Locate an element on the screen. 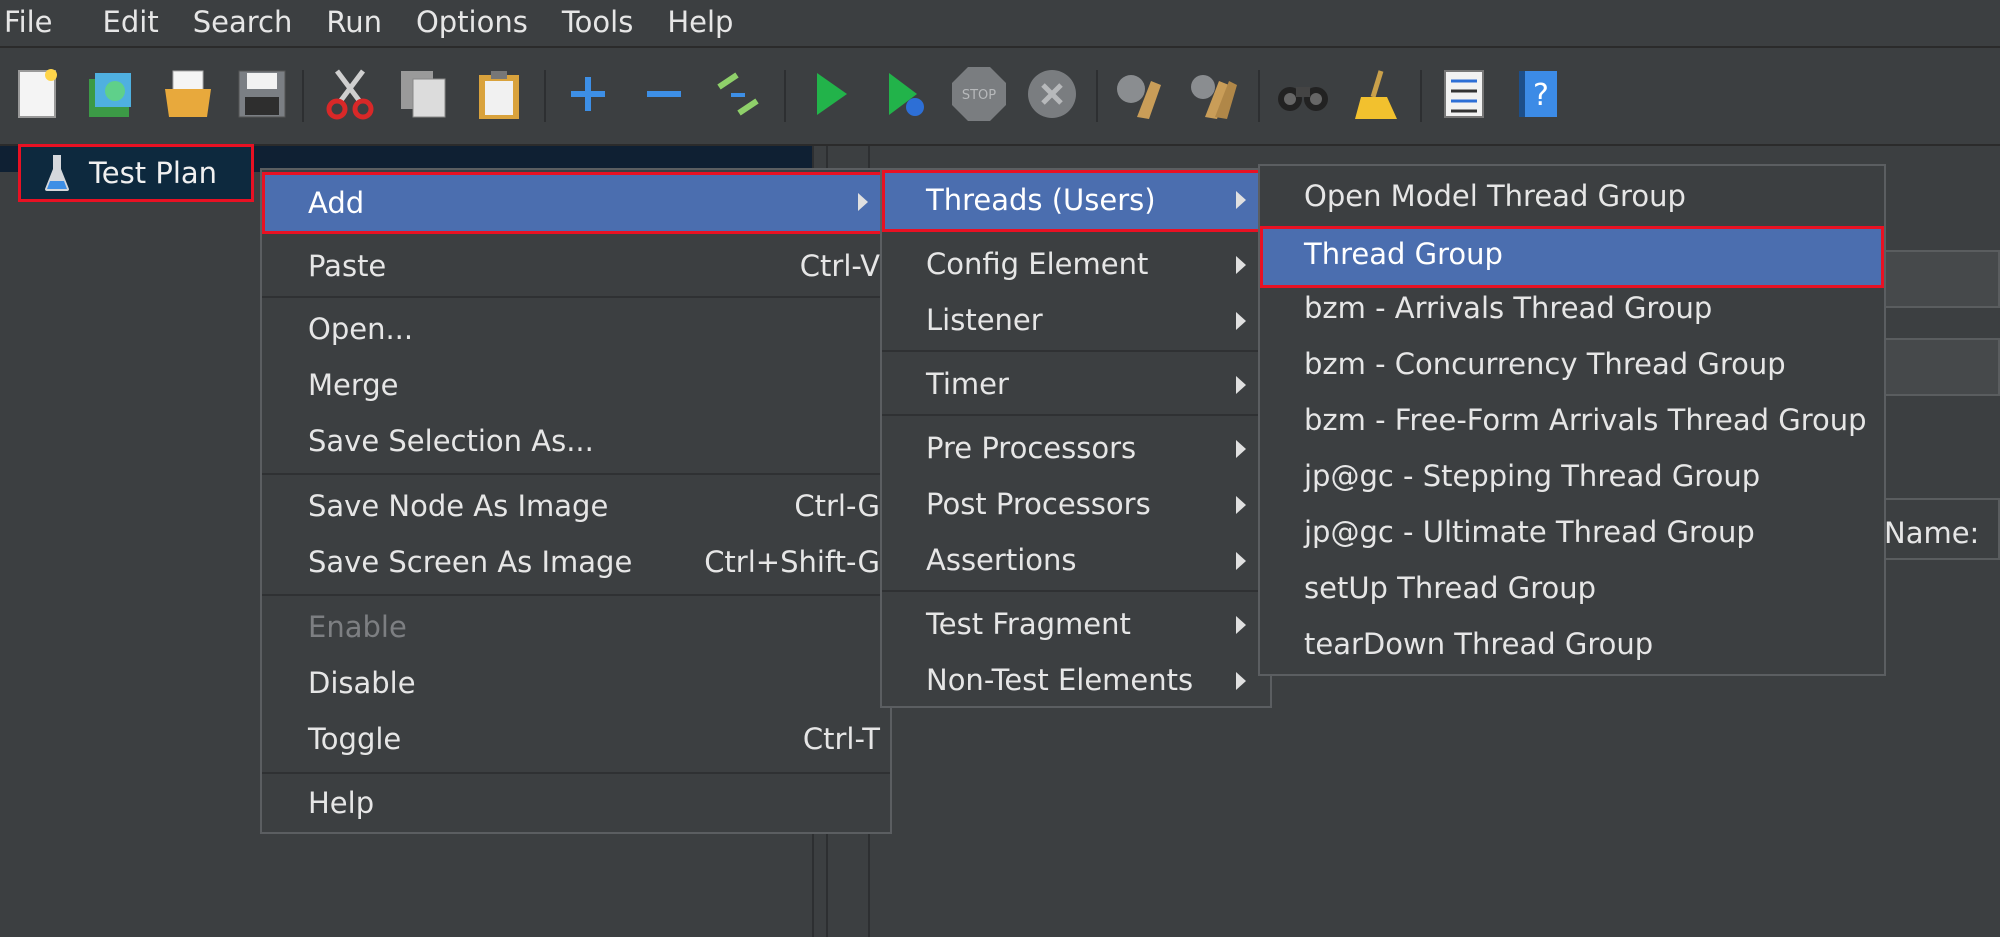 This screenshot has width=2000, height=937. test-fragment-label: Test Fragment is located at coordinates (1028, 624).